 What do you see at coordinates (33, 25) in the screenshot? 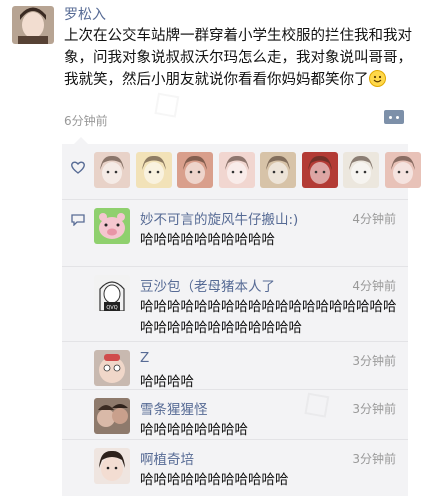
I see `author-avatar` at bounding box center [33, 25].